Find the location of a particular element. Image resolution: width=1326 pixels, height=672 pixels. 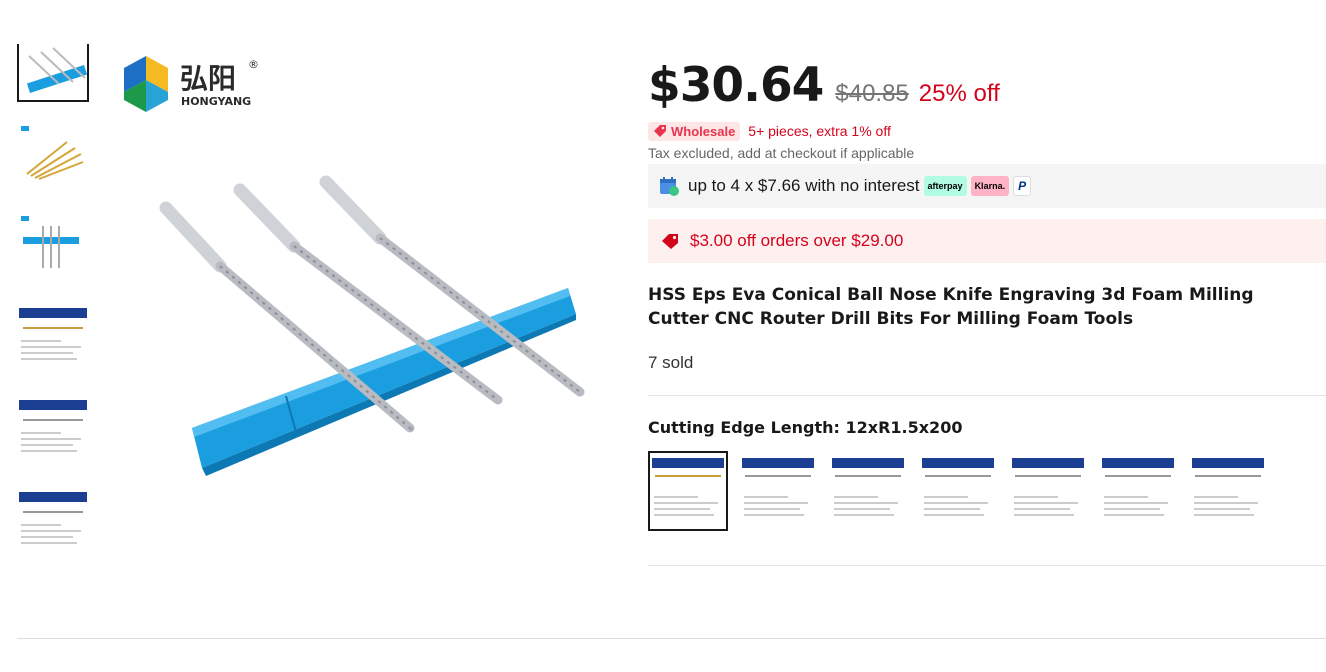

price-row: $30.64 $40.85 25% off is located at coordinates (987, 89).